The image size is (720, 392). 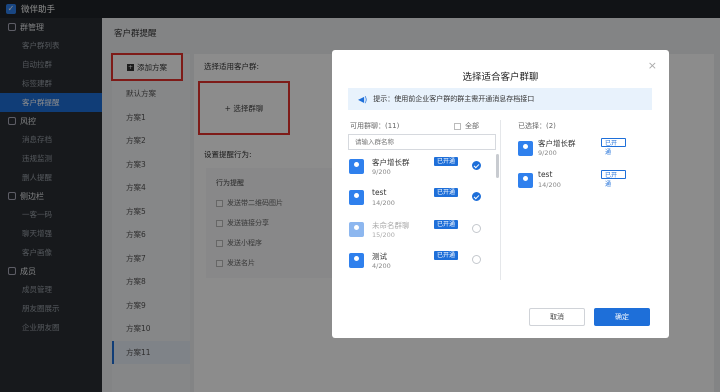 What do you see at coordinates (420, 262) in the screenshot?
I see `group-list-item: 测试 4/200 已开通` at bounding box center [420, 262].